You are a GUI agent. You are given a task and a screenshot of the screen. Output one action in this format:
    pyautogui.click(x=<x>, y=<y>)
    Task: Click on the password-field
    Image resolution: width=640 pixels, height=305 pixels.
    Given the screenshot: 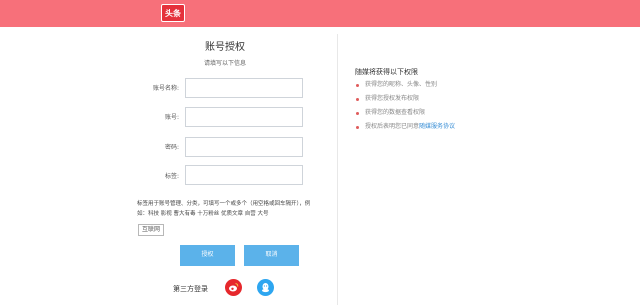 What is the action you would take?
    pyautogui.click(x=244, y=148)
    